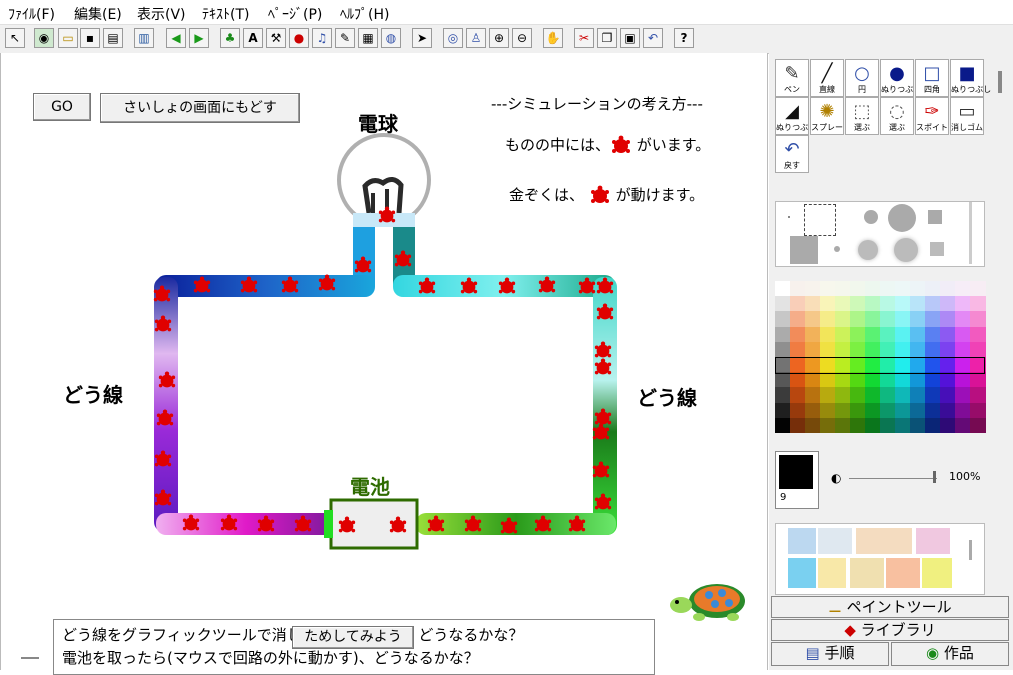  What do you see at coordinates (900, 78) in the screenshot?
I see `paint-tool-0-3: ● ぬりつぶし` at bounding box center [900, 78].